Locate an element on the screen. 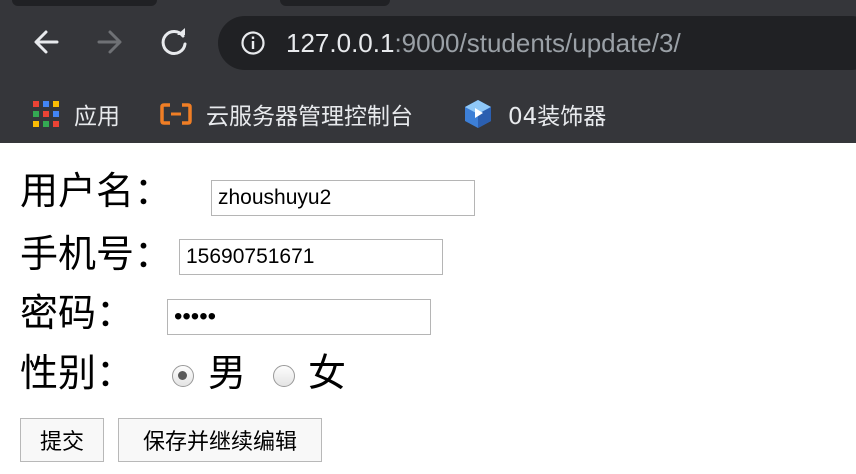 The height and width of the screenshot is (474, 856). save-and-continue-button: 保存并继续编辑 is located at coordinates (220, 440).